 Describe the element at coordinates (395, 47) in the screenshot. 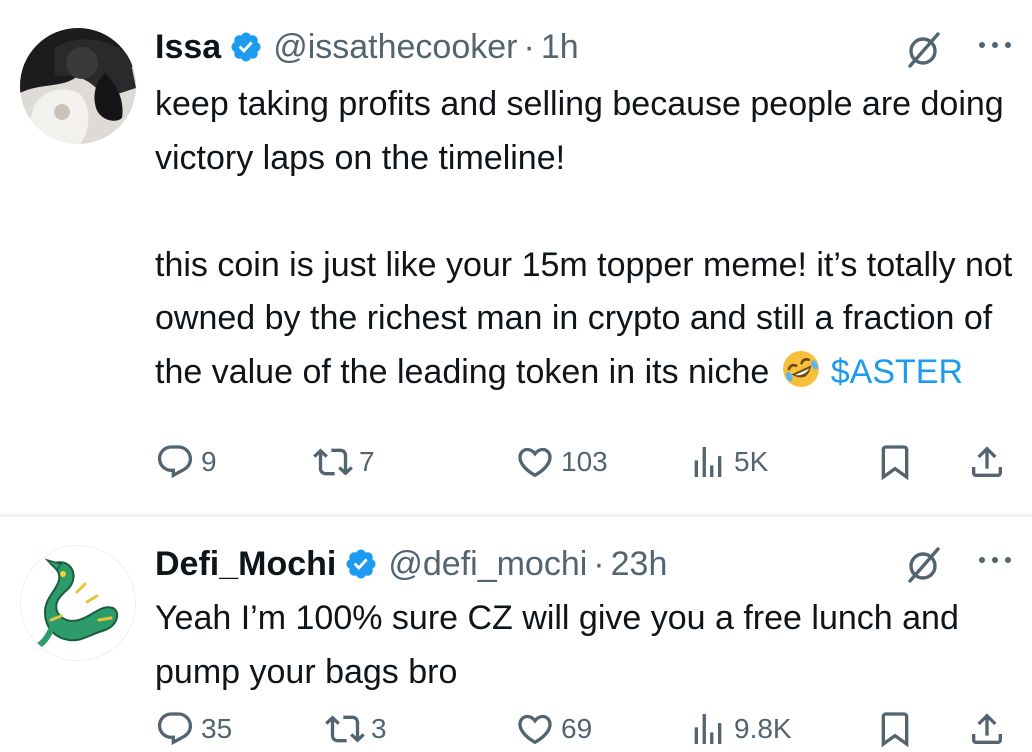

I see `author-handle: @issathecooker` at that location.